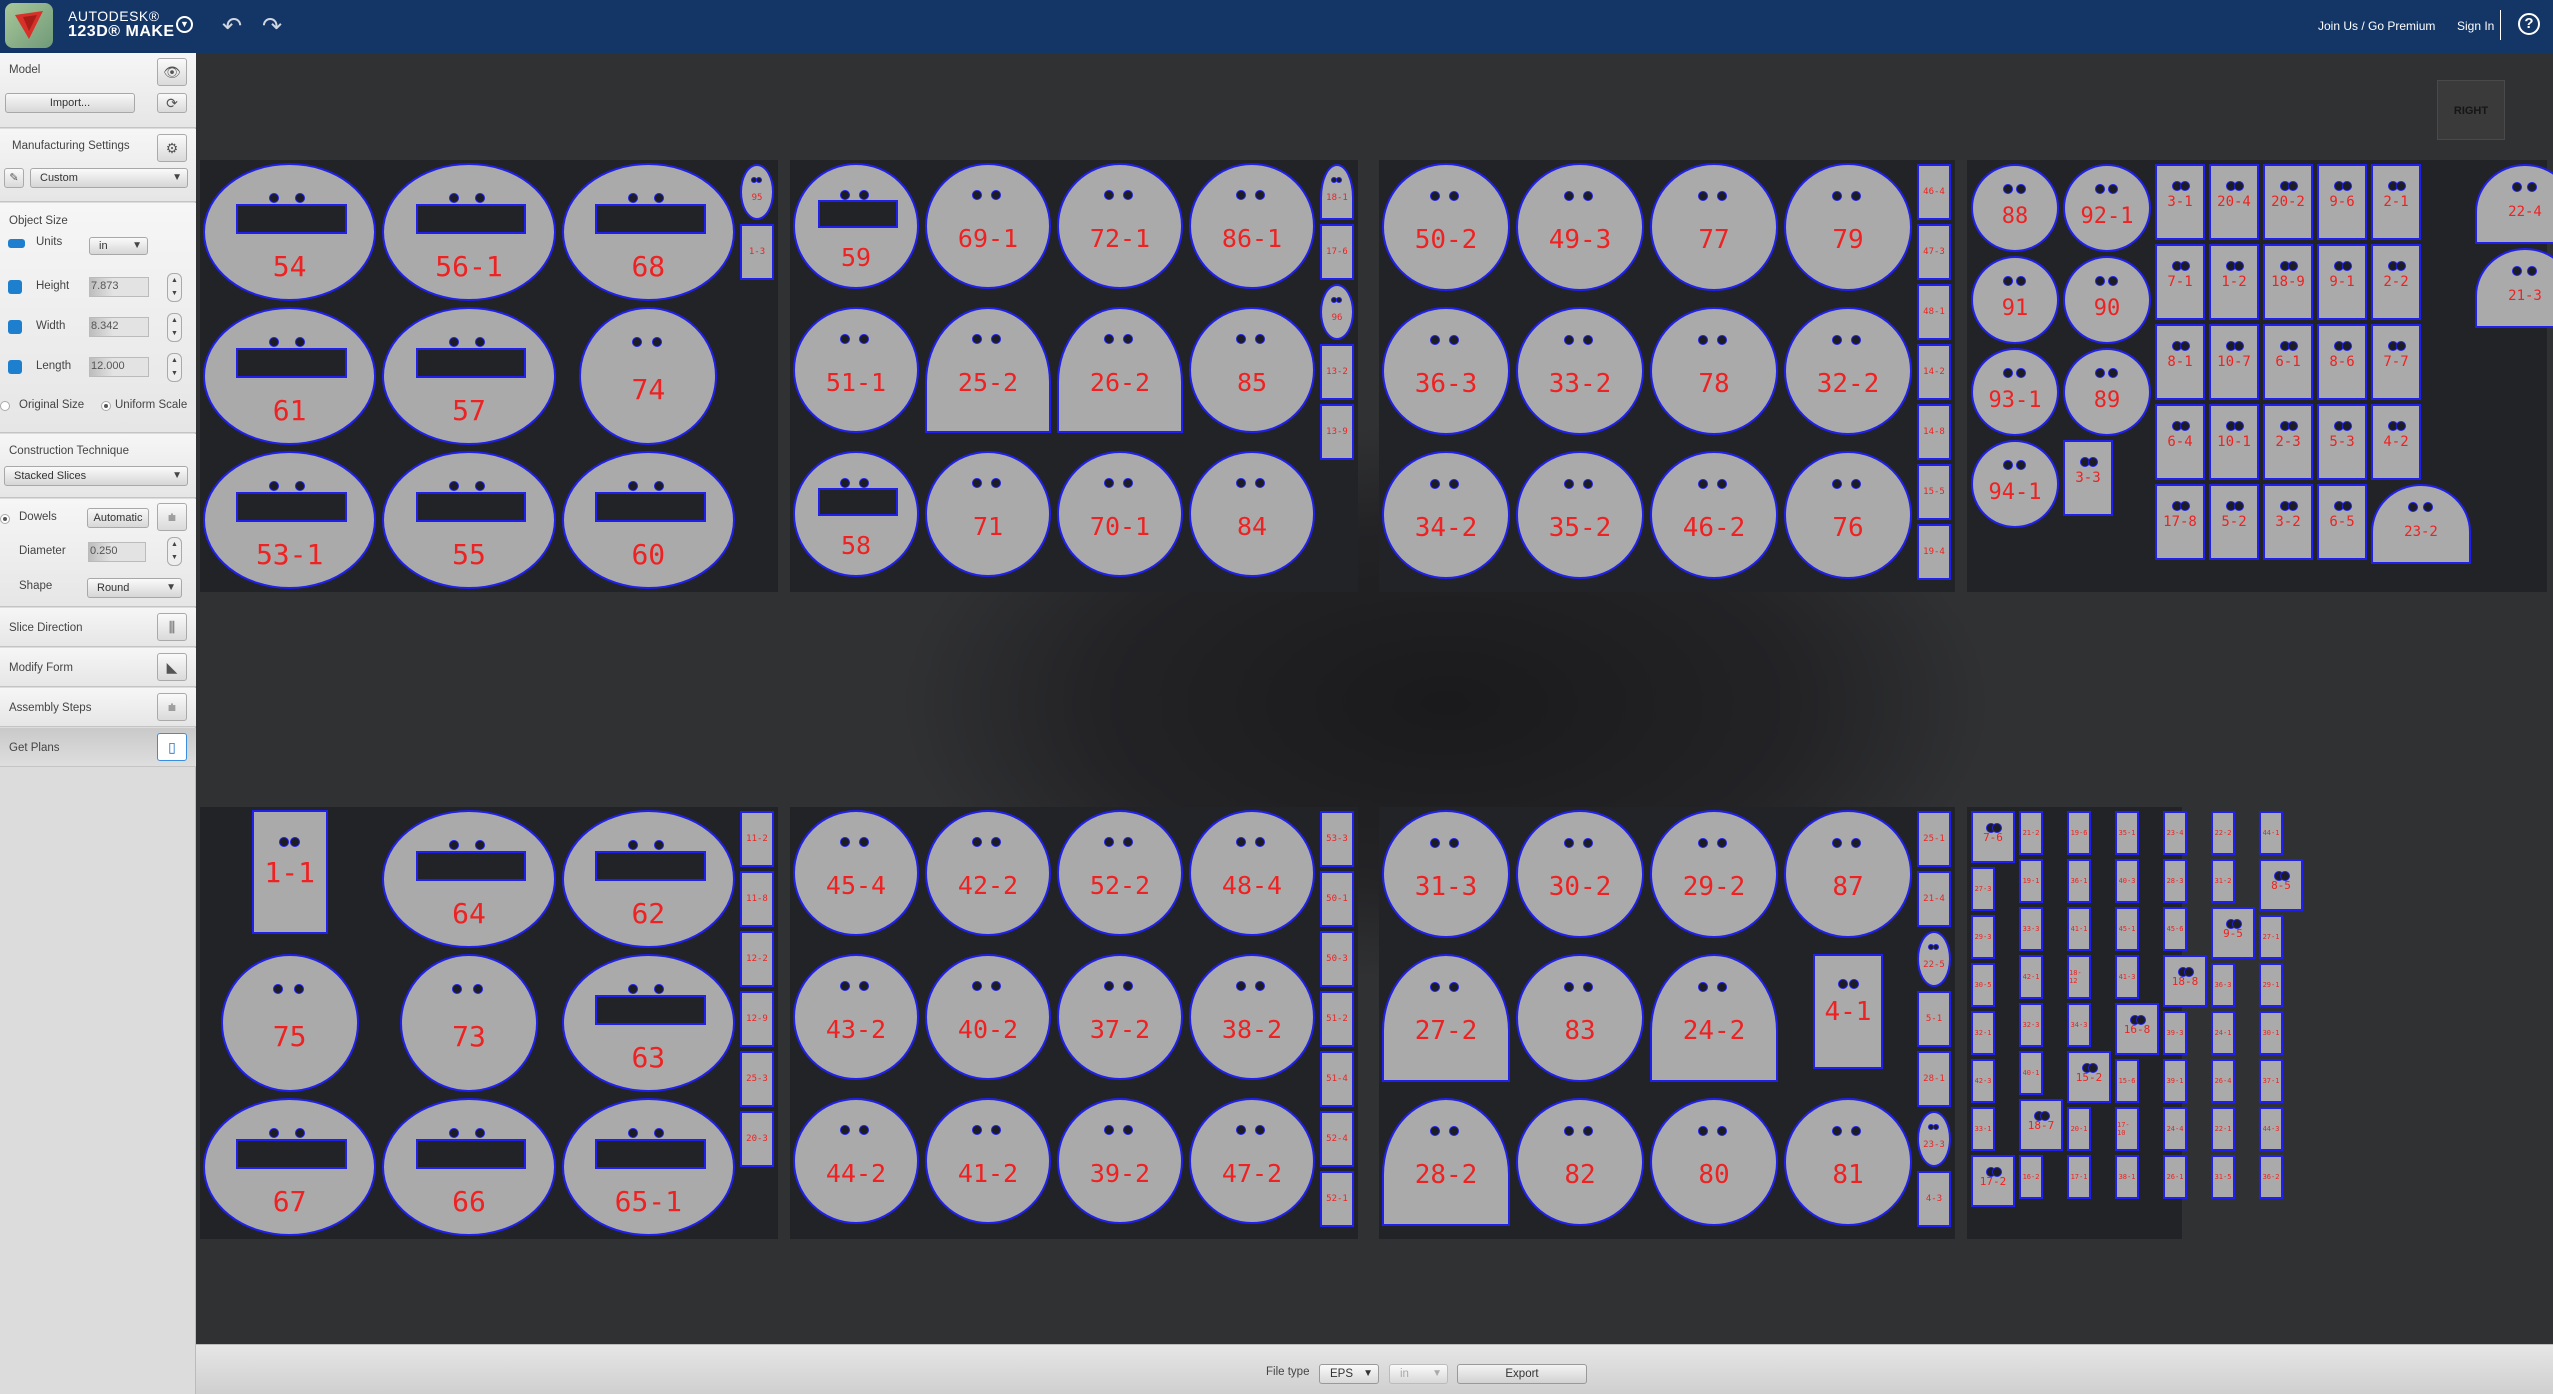 The width and height of the screenshot is (2553, 1394). Describe the element at coordinates (1337, 839) in the screenshot. I see `part-rect: 53-3` at that location.